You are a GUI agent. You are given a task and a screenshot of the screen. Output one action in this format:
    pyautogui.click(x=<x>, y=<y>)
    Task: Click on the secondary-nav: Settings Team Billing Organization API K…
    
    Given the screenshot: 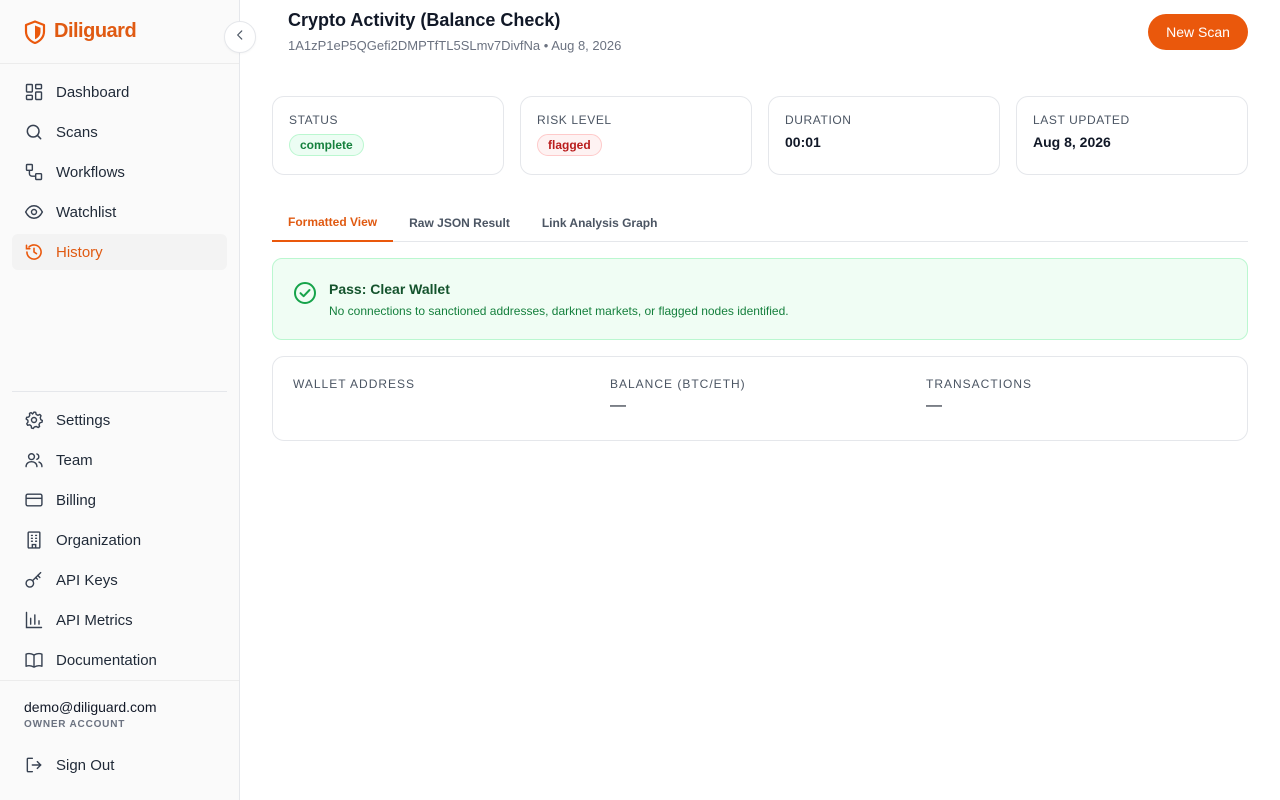 What is the action you would take?
    pyautogui.click(x=120, y=542)
    